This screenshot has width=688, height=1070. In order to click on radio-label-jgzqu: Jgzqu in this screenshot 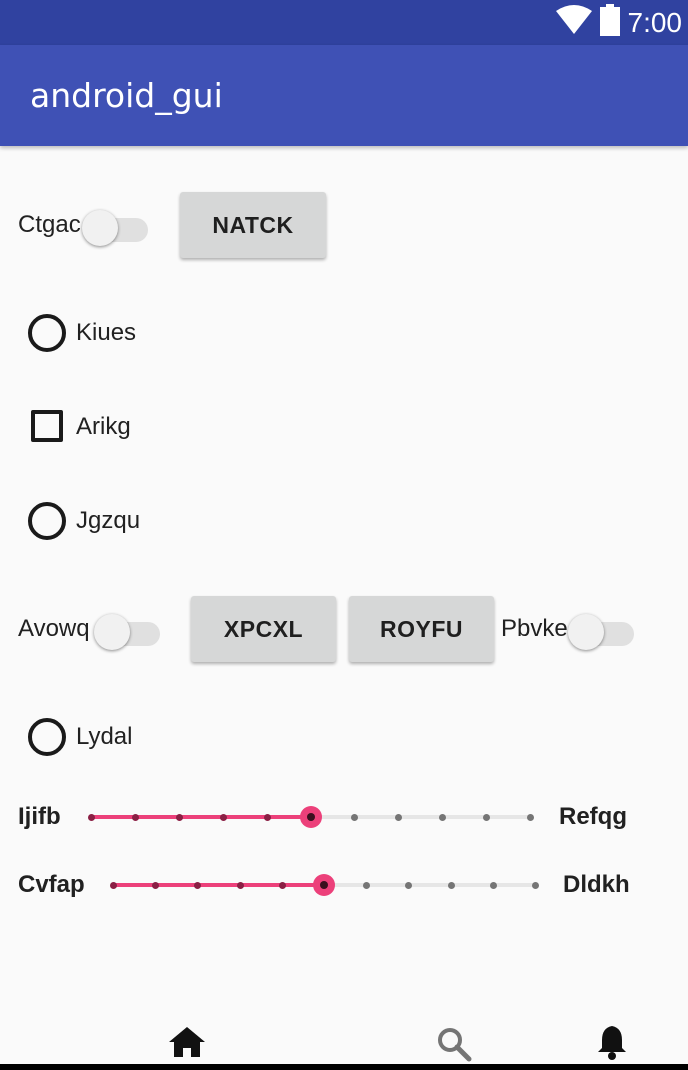, I will do `click(108, 520)`.